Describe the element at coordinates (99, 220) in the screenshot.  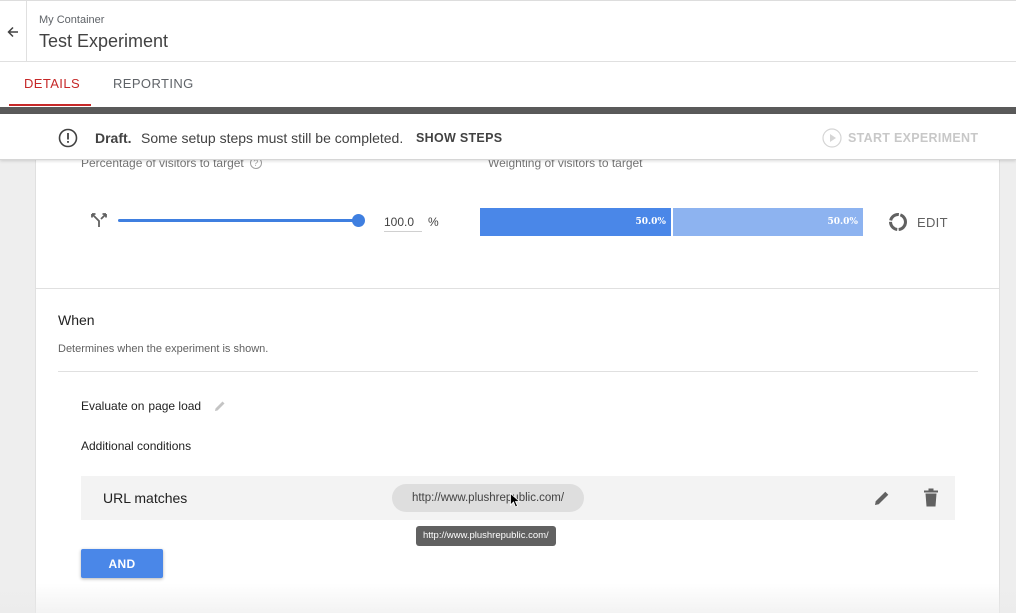
I see `call-split-icon` at that location.